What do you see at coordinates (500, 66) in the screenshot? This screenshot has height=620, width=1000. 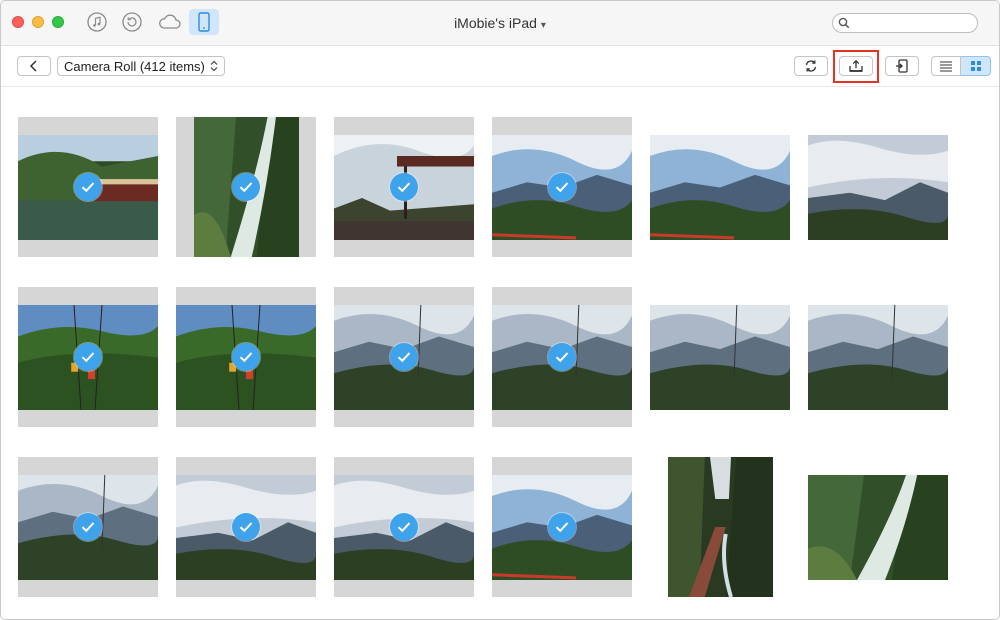 I see `toolbar: Camera Roll (412 items)` at bounding box center [500, 66].